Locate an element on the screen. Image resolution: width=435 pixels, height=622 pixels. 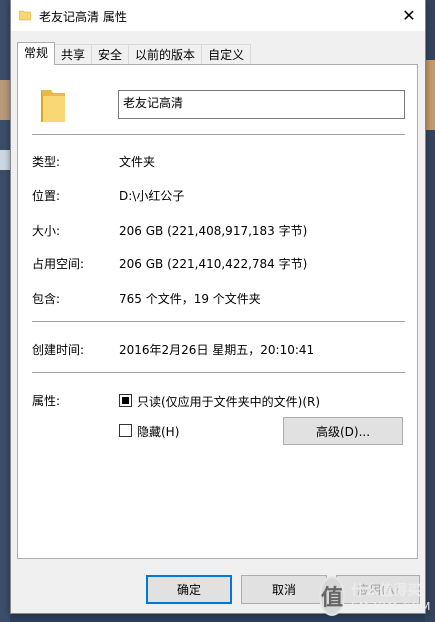
close-button: ✕ is located at coordinates (409, 15).